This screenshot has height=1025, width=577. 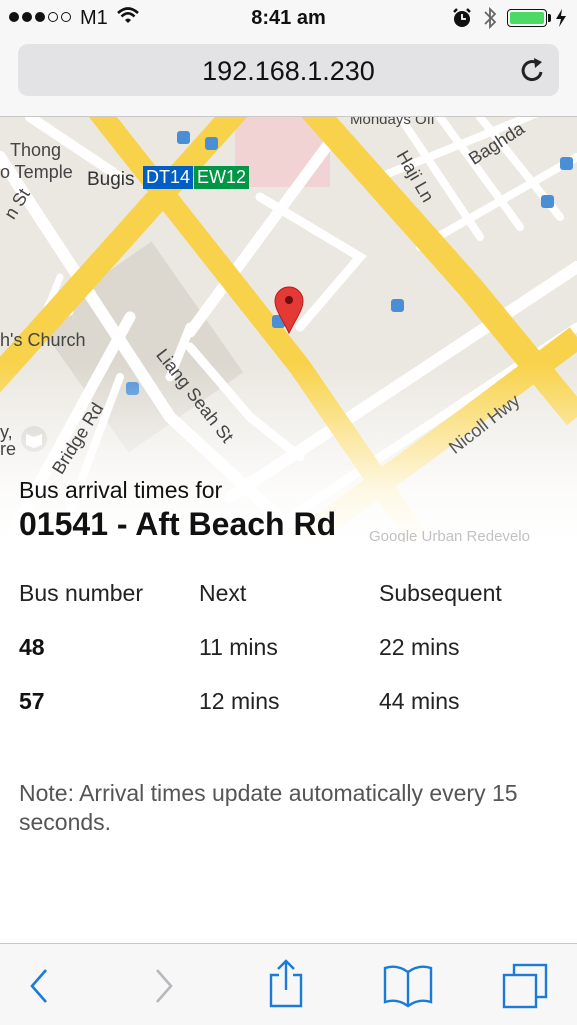 I want to click on bus-number: 48, so click(x=32, y=647).